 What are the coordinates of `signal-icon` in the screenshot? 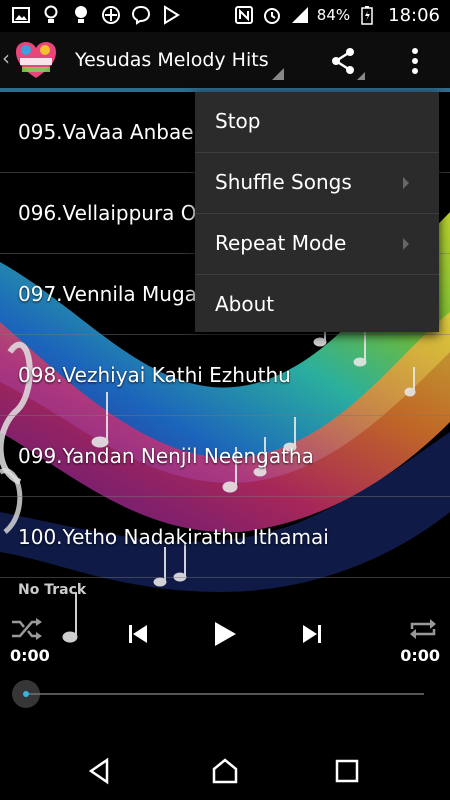 It's located at (300, 15).